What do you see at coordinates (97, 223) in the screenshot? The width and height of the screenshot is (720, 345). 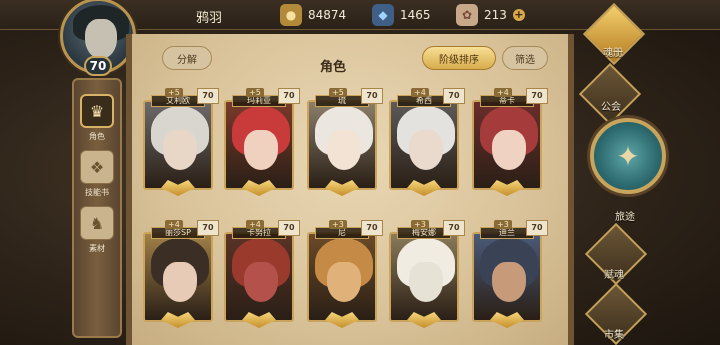 I see `material-icon: ♞` at bounding box center [97, 223].